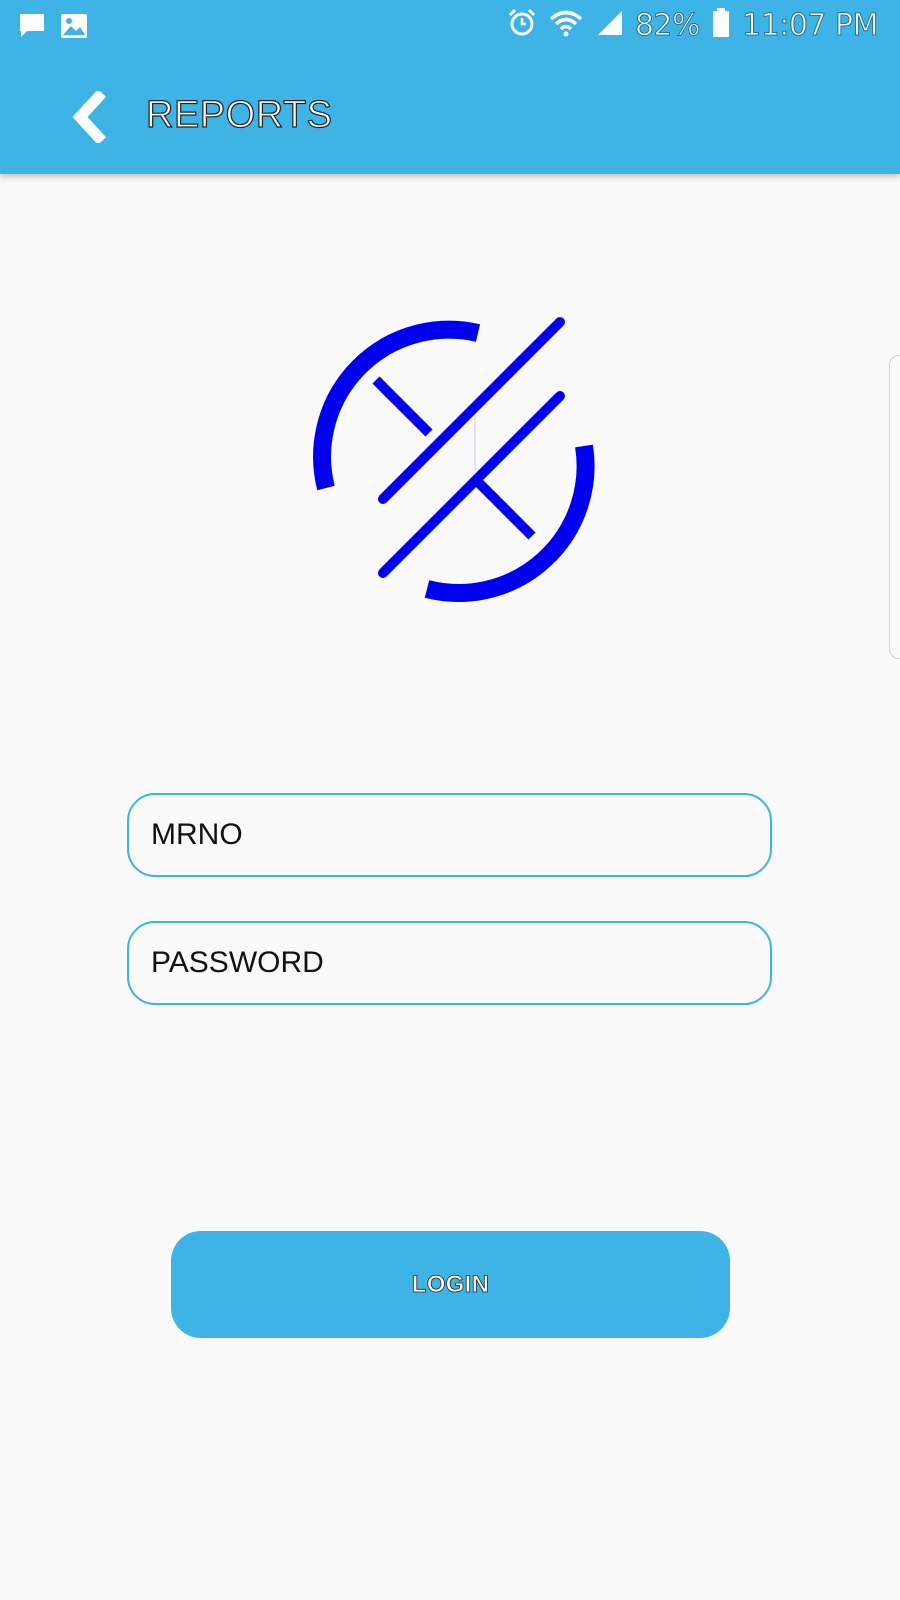 The height and width of the screenshot is (1600, 900). I want to click on password-field, so click(449, 963).